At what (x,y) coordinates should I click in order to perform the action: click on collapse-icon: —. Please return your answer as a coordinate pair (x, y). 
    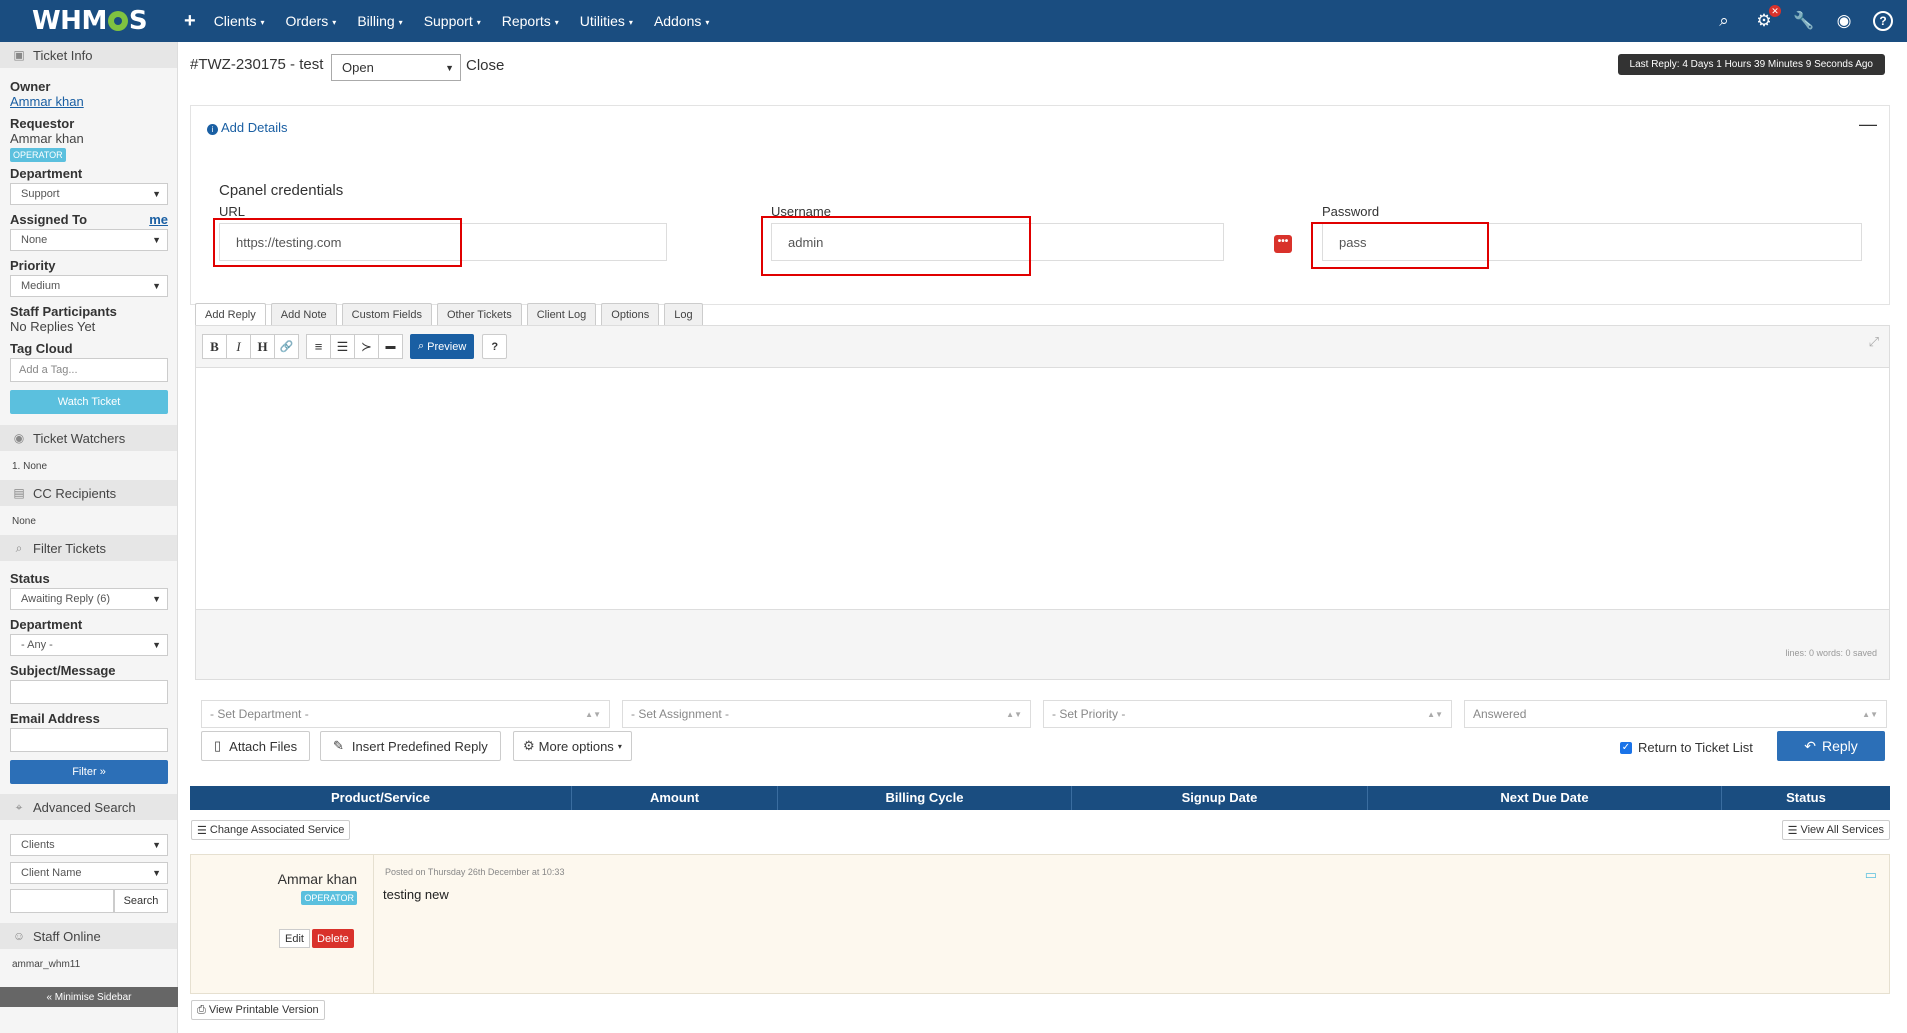
    Looking at the image, I should click on (1868, 124).